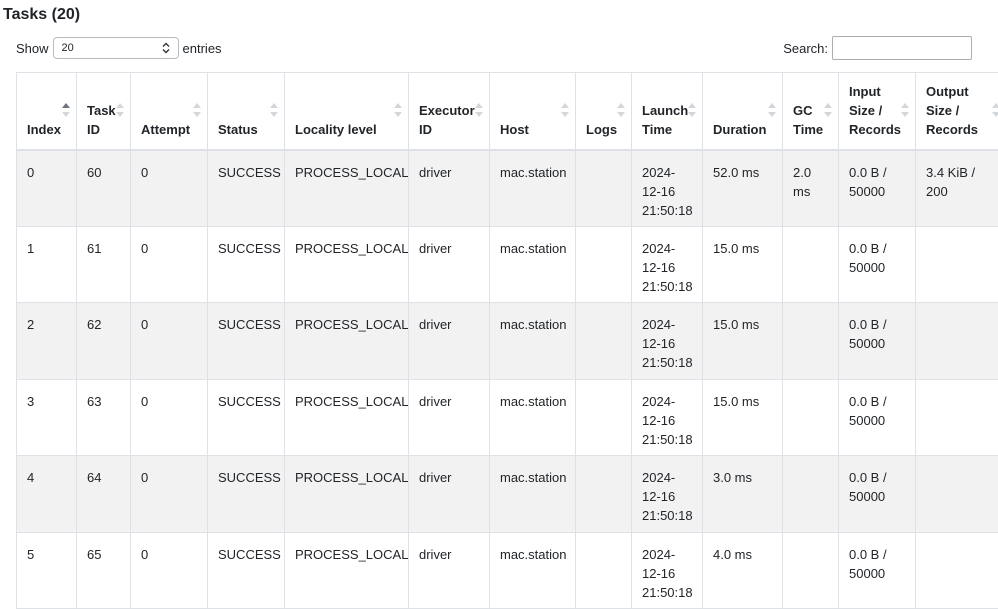  Describe the element at coordinates (47, 111) in the screenshot. I see `column-header-index: Index` at that location.